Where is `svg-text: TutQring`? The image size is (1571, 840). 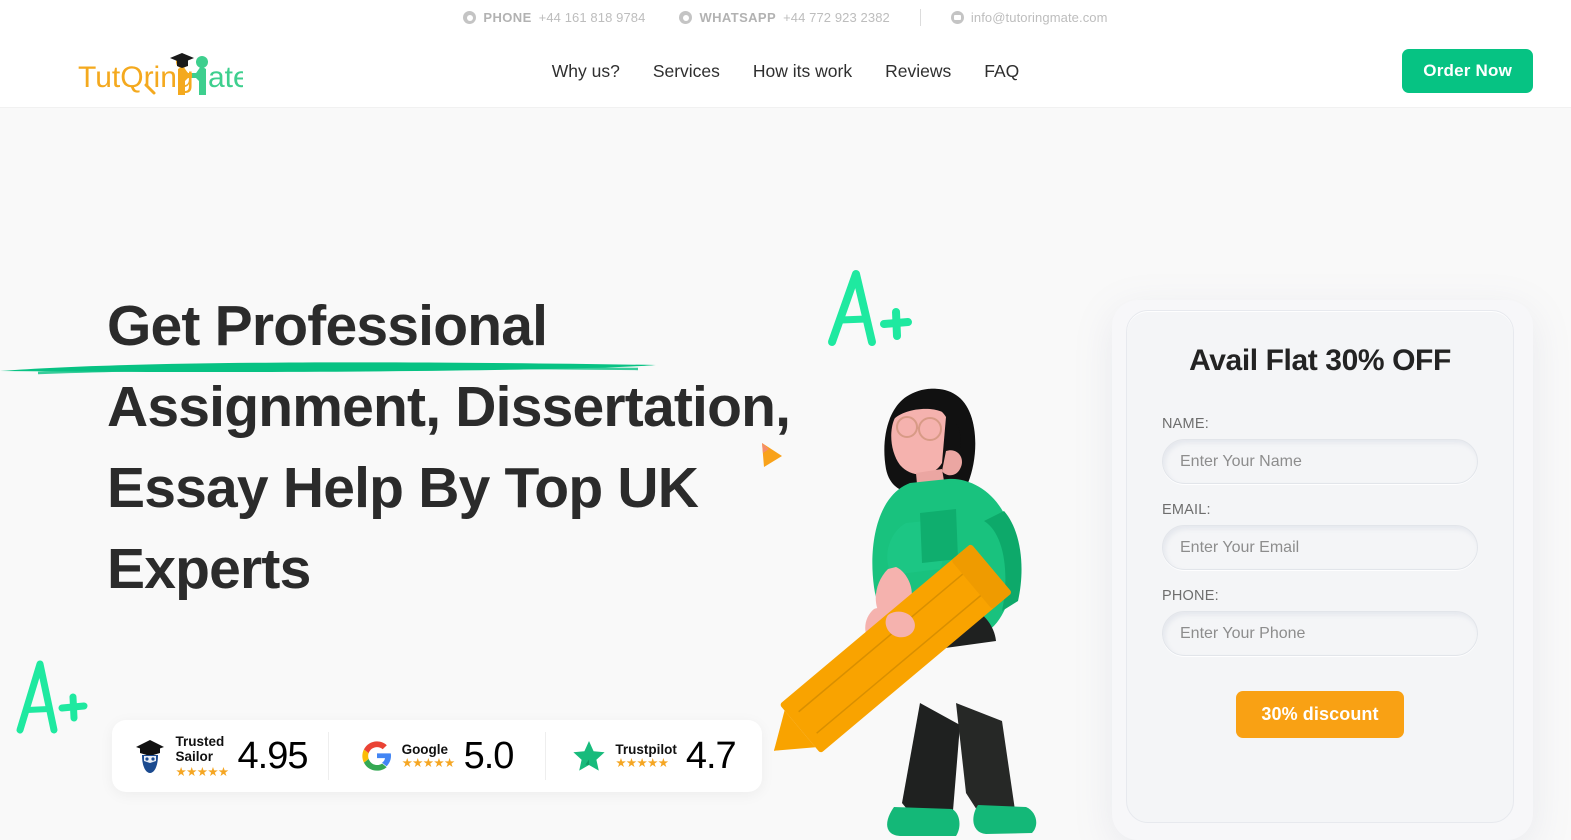
svg-text: TutQring is located at coordinates (136, 77).